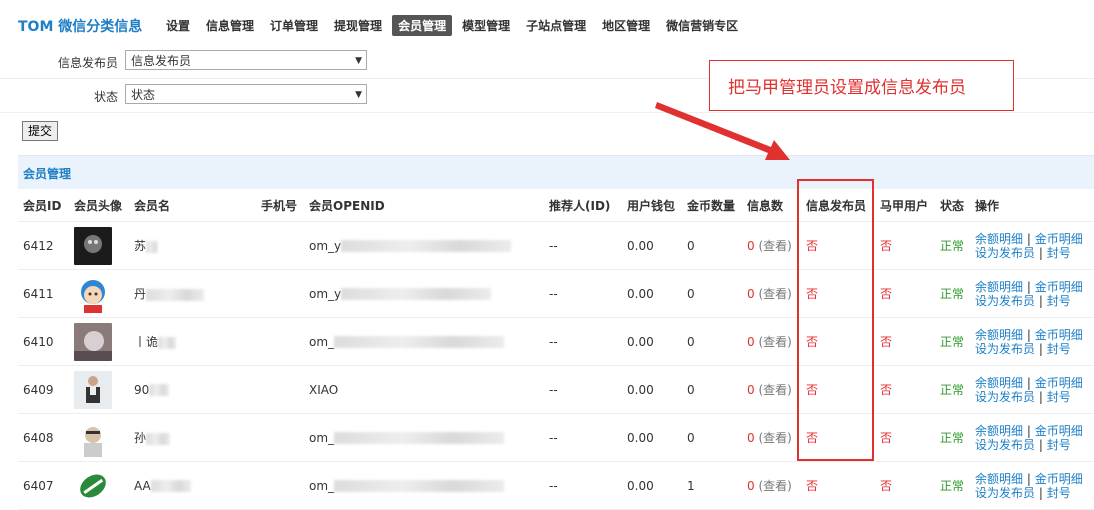  Describe the element at coordinates (246, 94) in the screenshot. I see `status-filter-select: 状态 ▼` at that location.